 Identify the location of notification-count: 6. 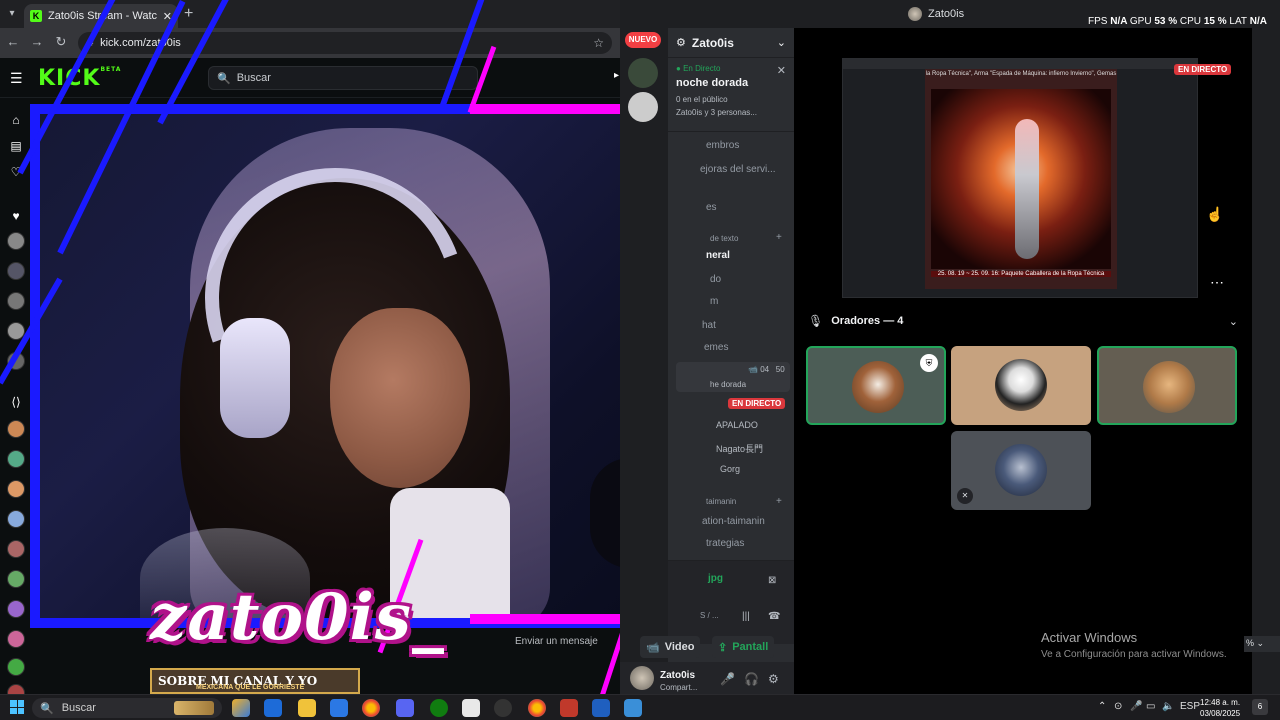
(1260, 707).